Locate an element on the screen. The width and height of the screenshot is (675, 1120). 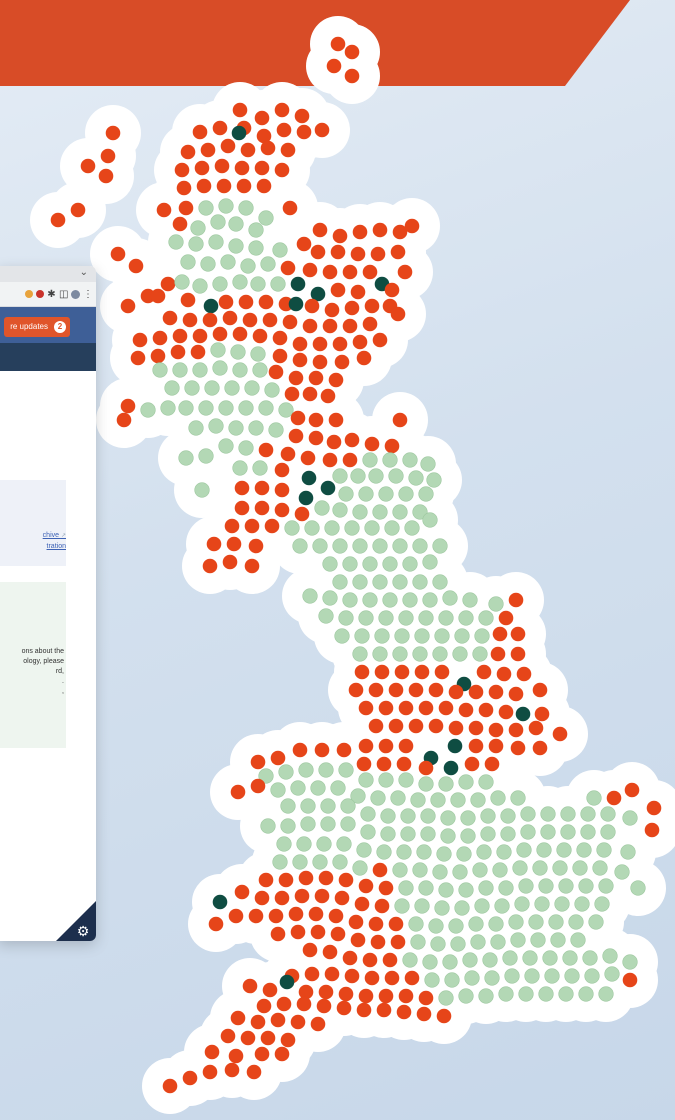
gear-icon: ⚙ is located at coordinates (83, 932).